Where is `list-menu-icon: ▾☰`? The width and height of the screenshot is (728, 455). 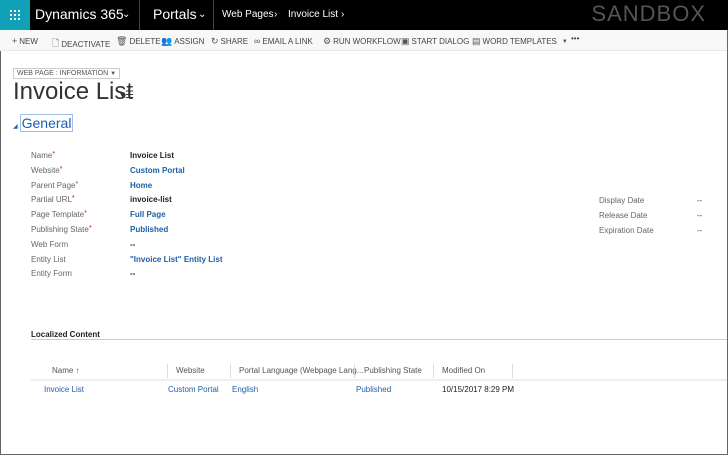
list-menu-icon: ▾☰ is located at coordinates (127, 95).